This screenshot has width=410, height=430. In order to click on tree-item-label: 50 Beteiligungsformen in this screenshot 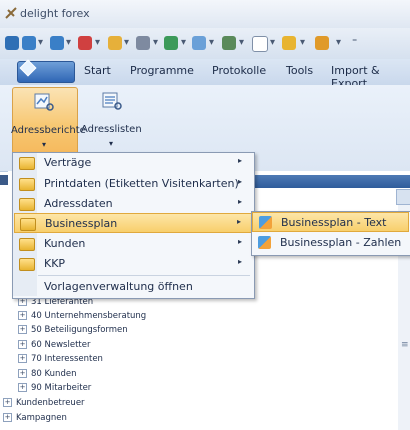, I will do `click(79, 330)`.